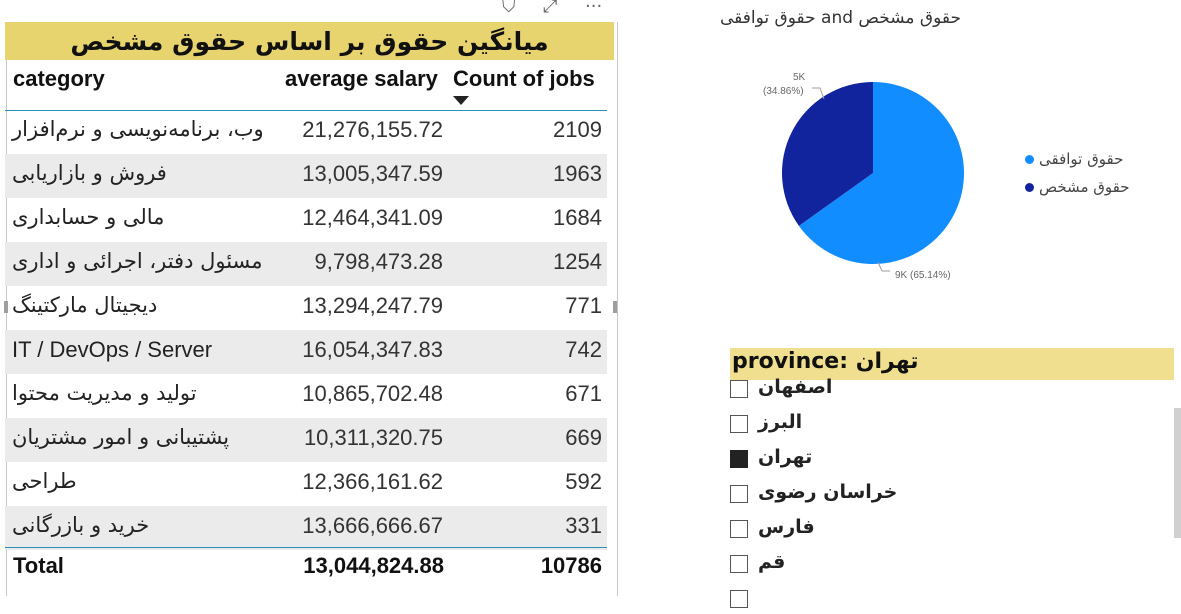 The height and width of the screenshot is (614, 1181). Describe the element at coordinates (378, 261) in the screenshot. I see `cell-average-salary: 9,798,473.28` at that location.